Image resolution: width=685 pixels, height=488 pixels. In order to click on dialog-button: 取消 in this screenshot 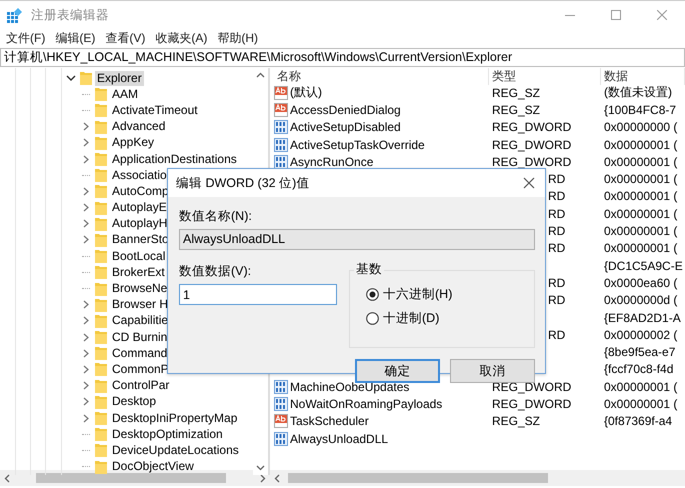, I will do `click(492, 371)`.